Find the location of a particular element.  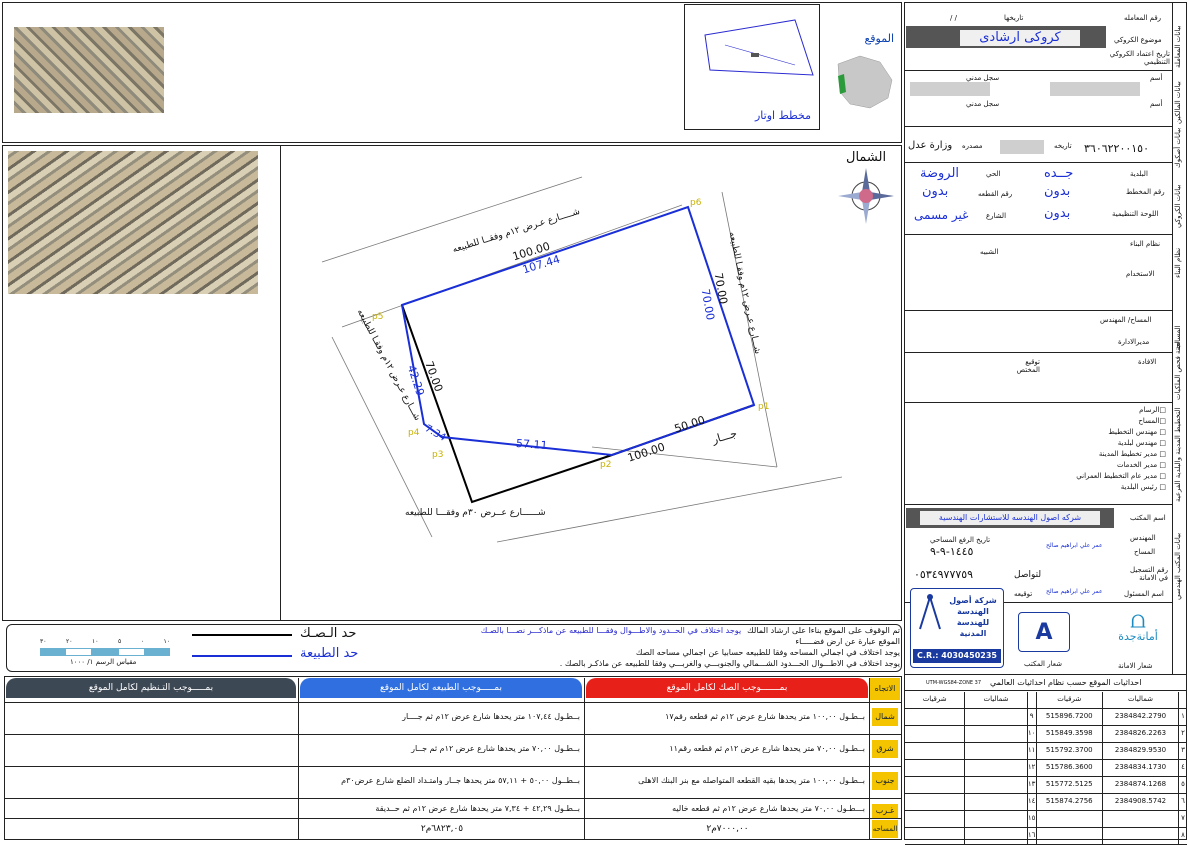

coord-index: ١١ is located at coordinates (1032, 751).